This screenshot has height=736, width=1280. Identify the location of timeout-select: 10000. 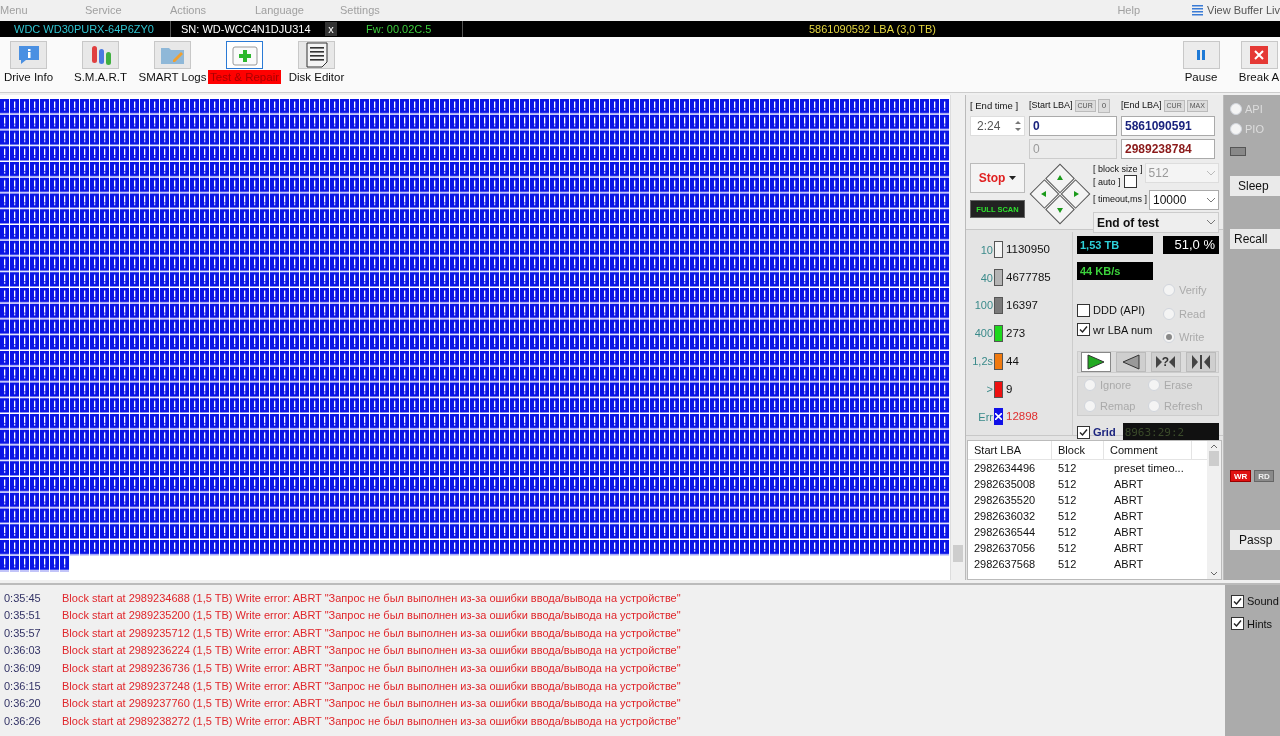
(1184, 200).